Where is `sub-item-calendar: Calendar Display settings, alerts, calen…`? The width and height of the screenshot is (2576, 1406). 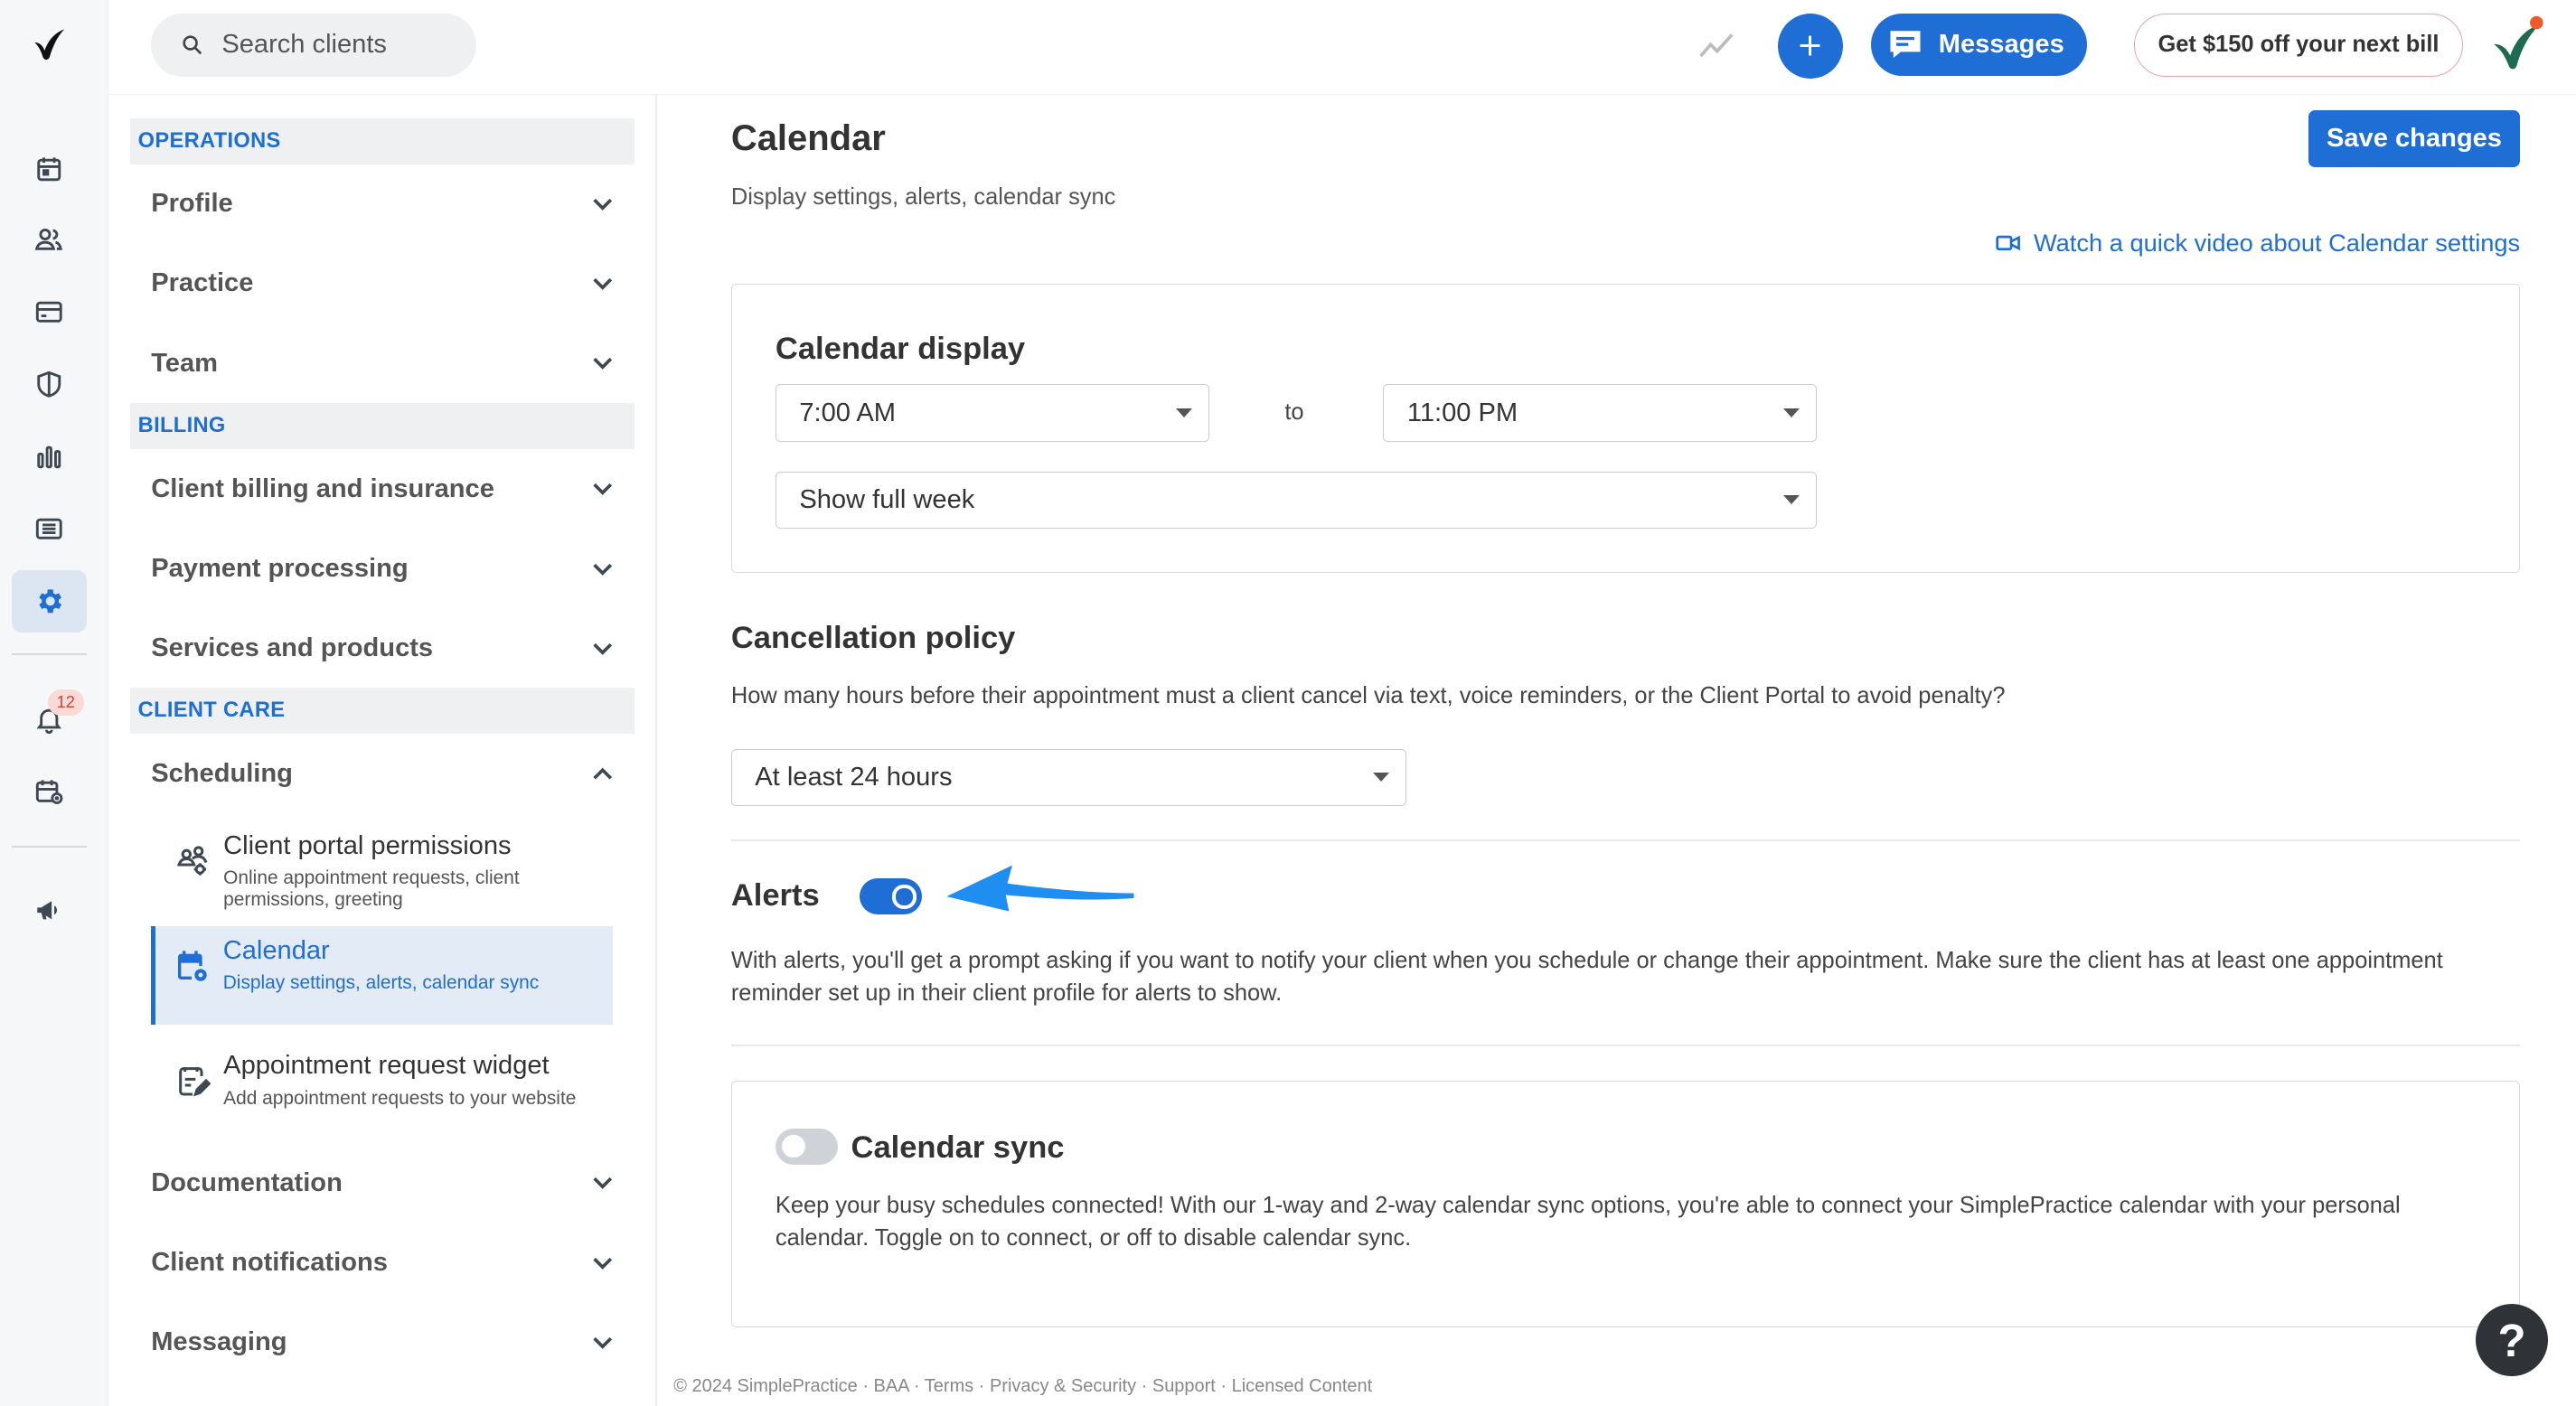 sub-item-calendar: Calendar Display settings, alerts, calen… is located at coordinates (382, 976).